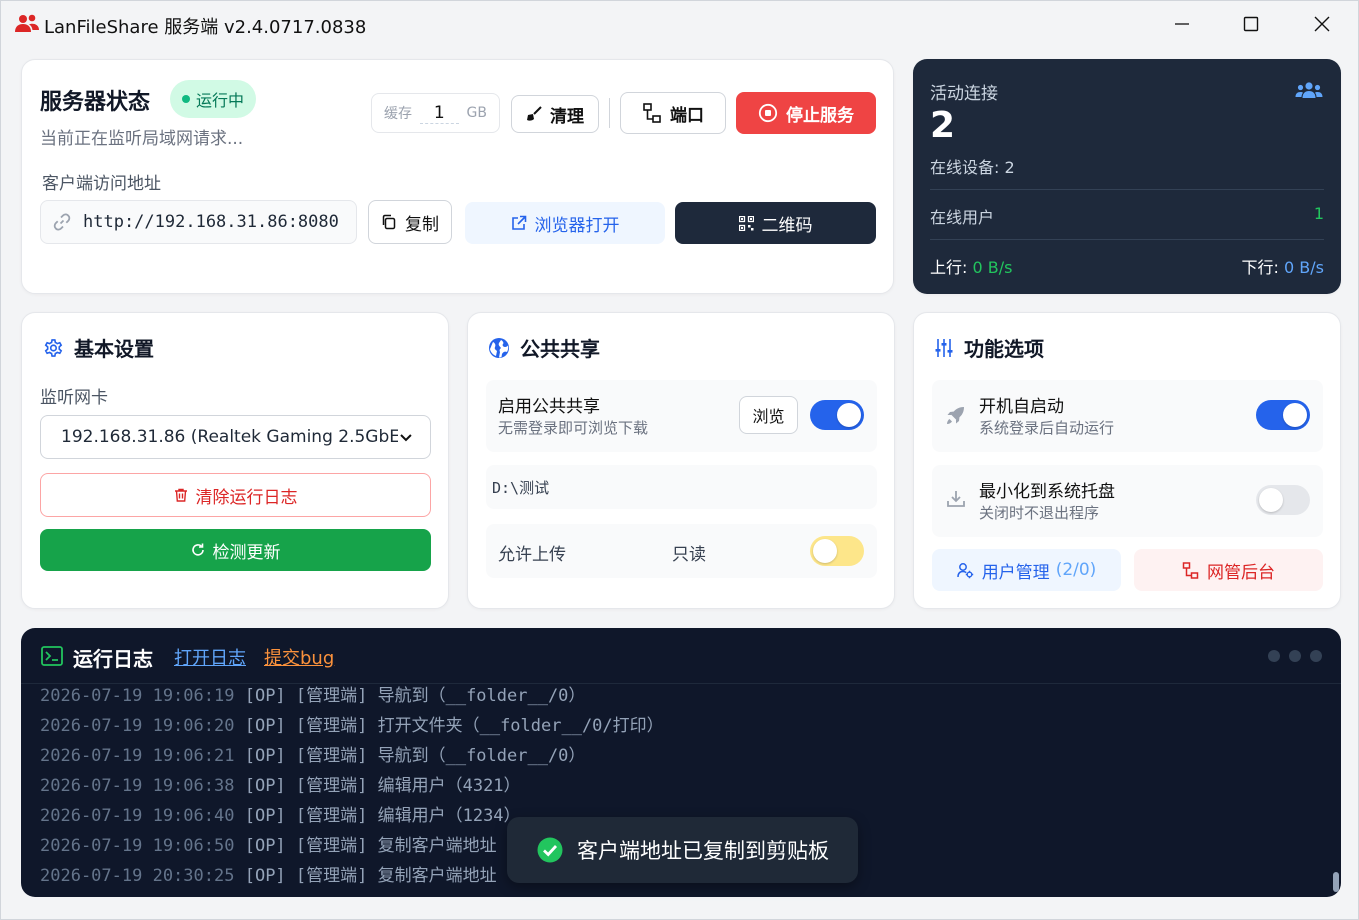 The height and width of the screenshot is (920, 1359). What do you see at coordinates (268, 876) in the screenshot?
I see `log-line: 2026-07-19 20:30:25 [OP] [管理端] 复制客户端地址` at bounding box center [268, 876].